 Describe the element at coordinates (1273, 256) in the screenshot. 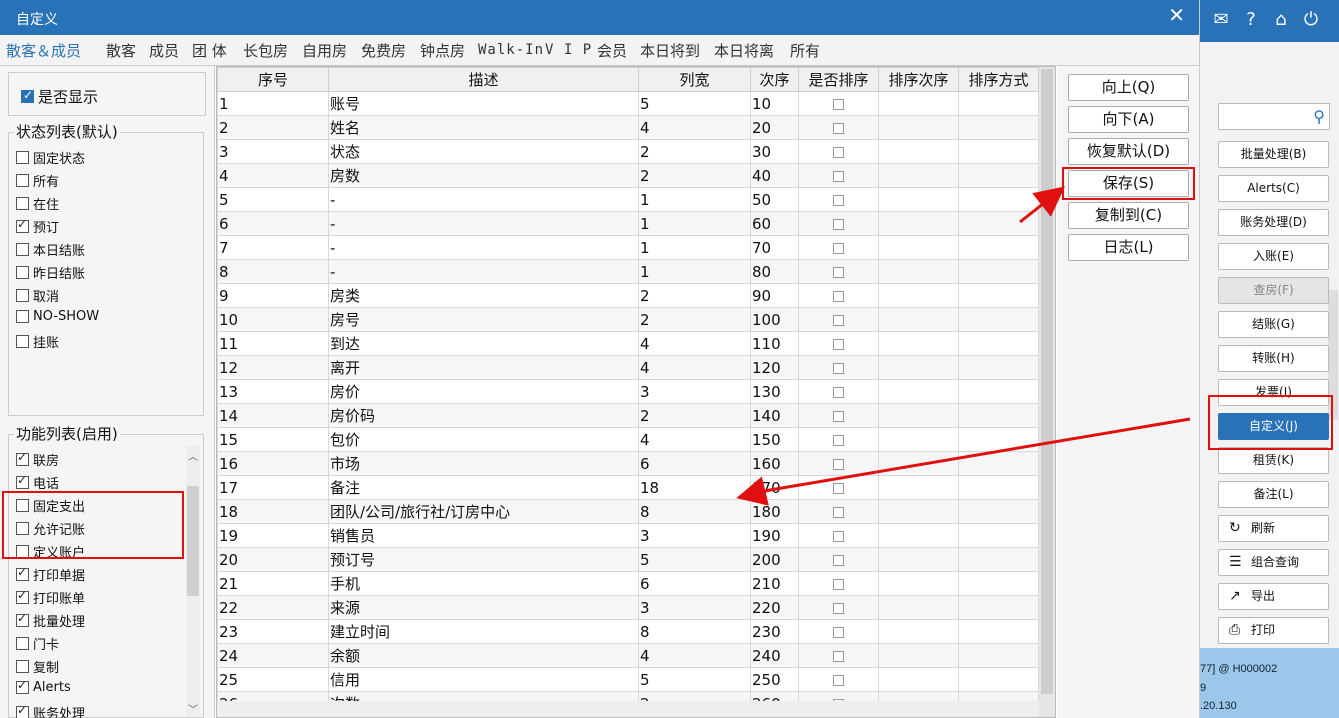

I see `post-charge-button: 入账(E)` at that location.